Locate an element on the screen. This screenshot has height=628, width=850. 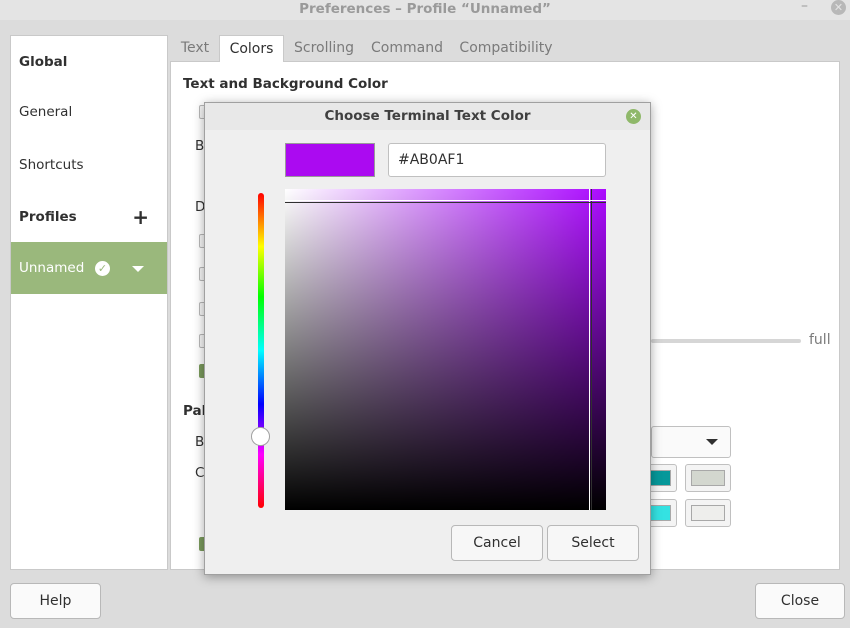
sidebar-item-label: Global is located at coordinates (43, 62).